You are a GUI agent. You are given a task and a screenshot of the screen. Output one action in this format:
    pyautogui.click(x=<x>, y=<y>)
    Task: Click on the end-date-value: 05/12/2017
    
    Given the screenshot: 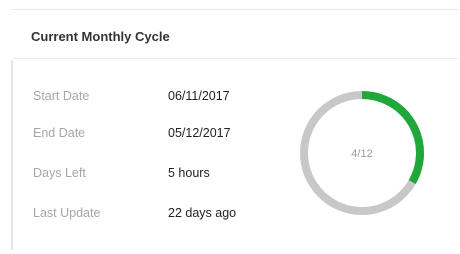 What is the action you would take?
    pyautogui.click(x=199, y=133)
    